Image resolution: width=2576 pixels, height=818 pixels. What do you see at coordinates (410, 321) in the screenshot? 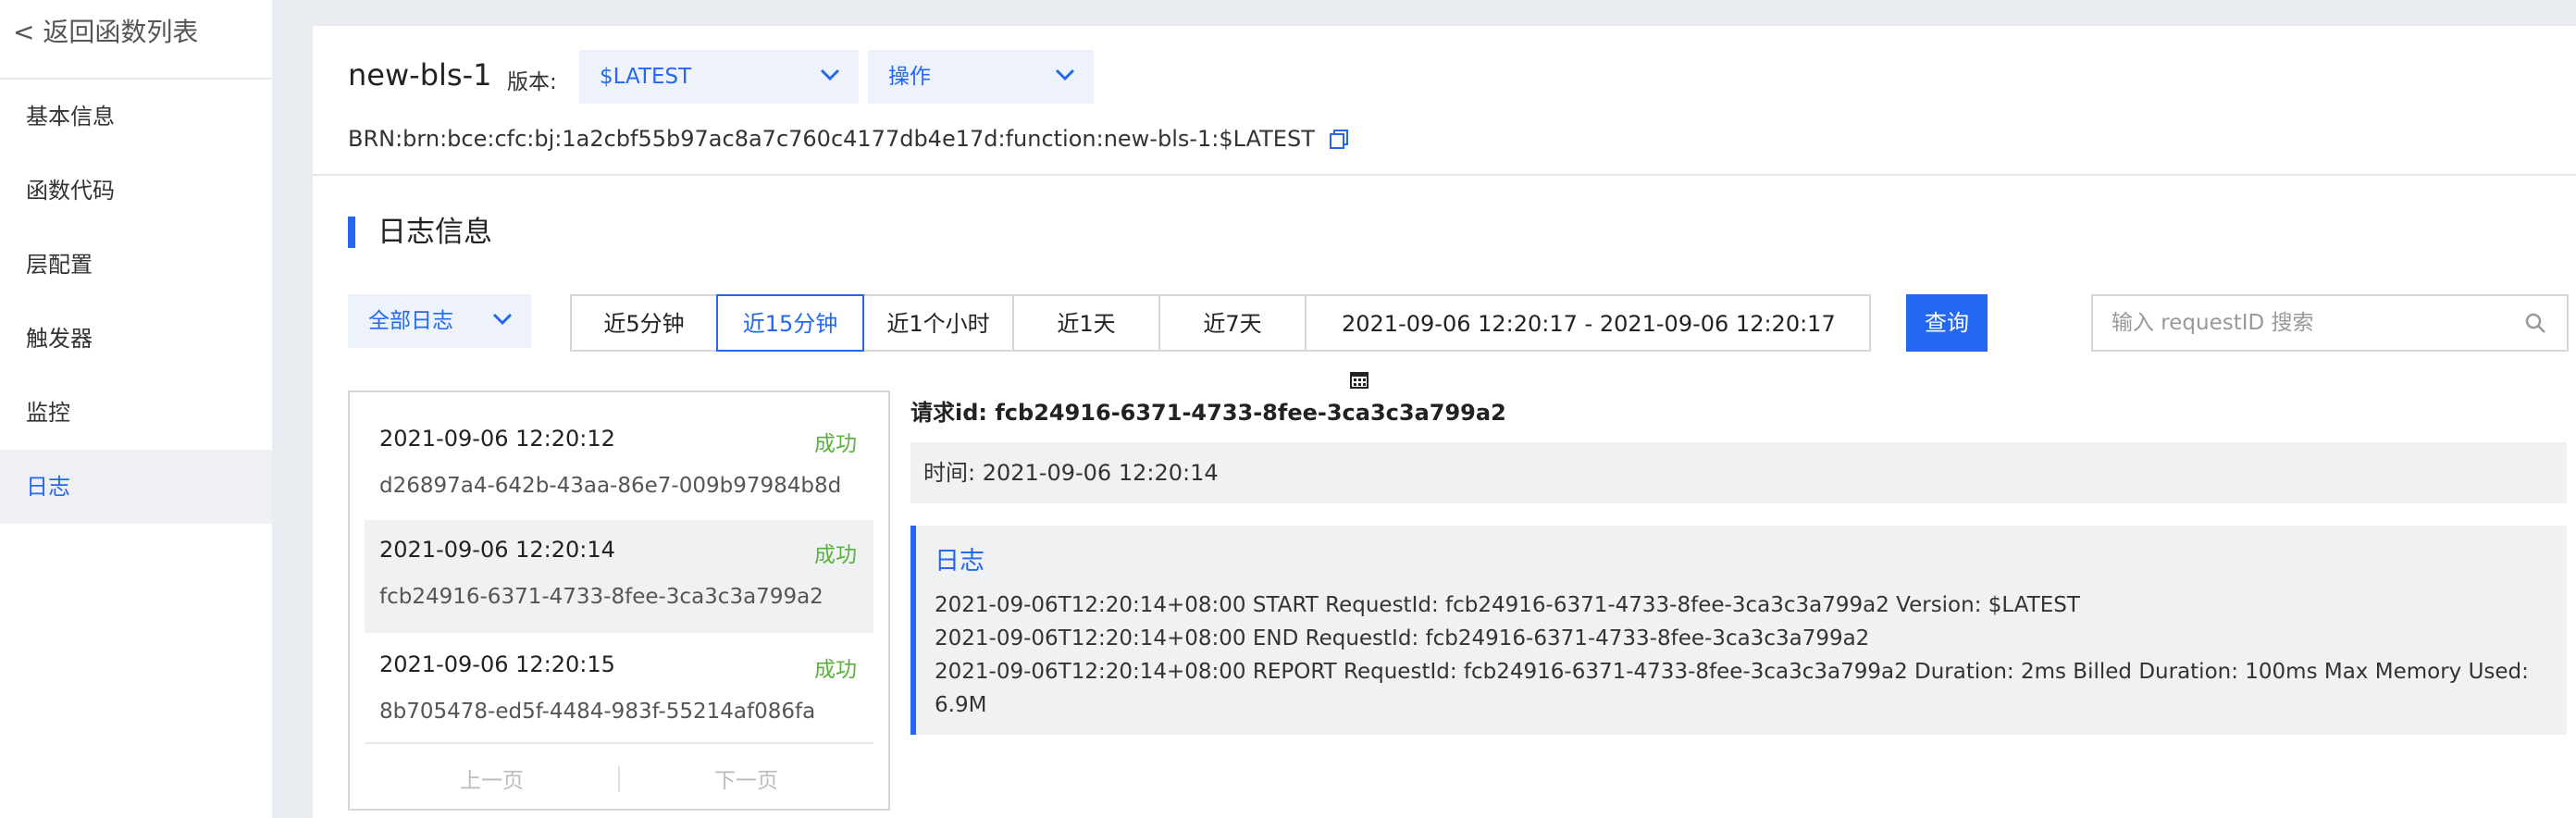
I see `log-filter-value: 全部日志` at bounding box center [410, 321].